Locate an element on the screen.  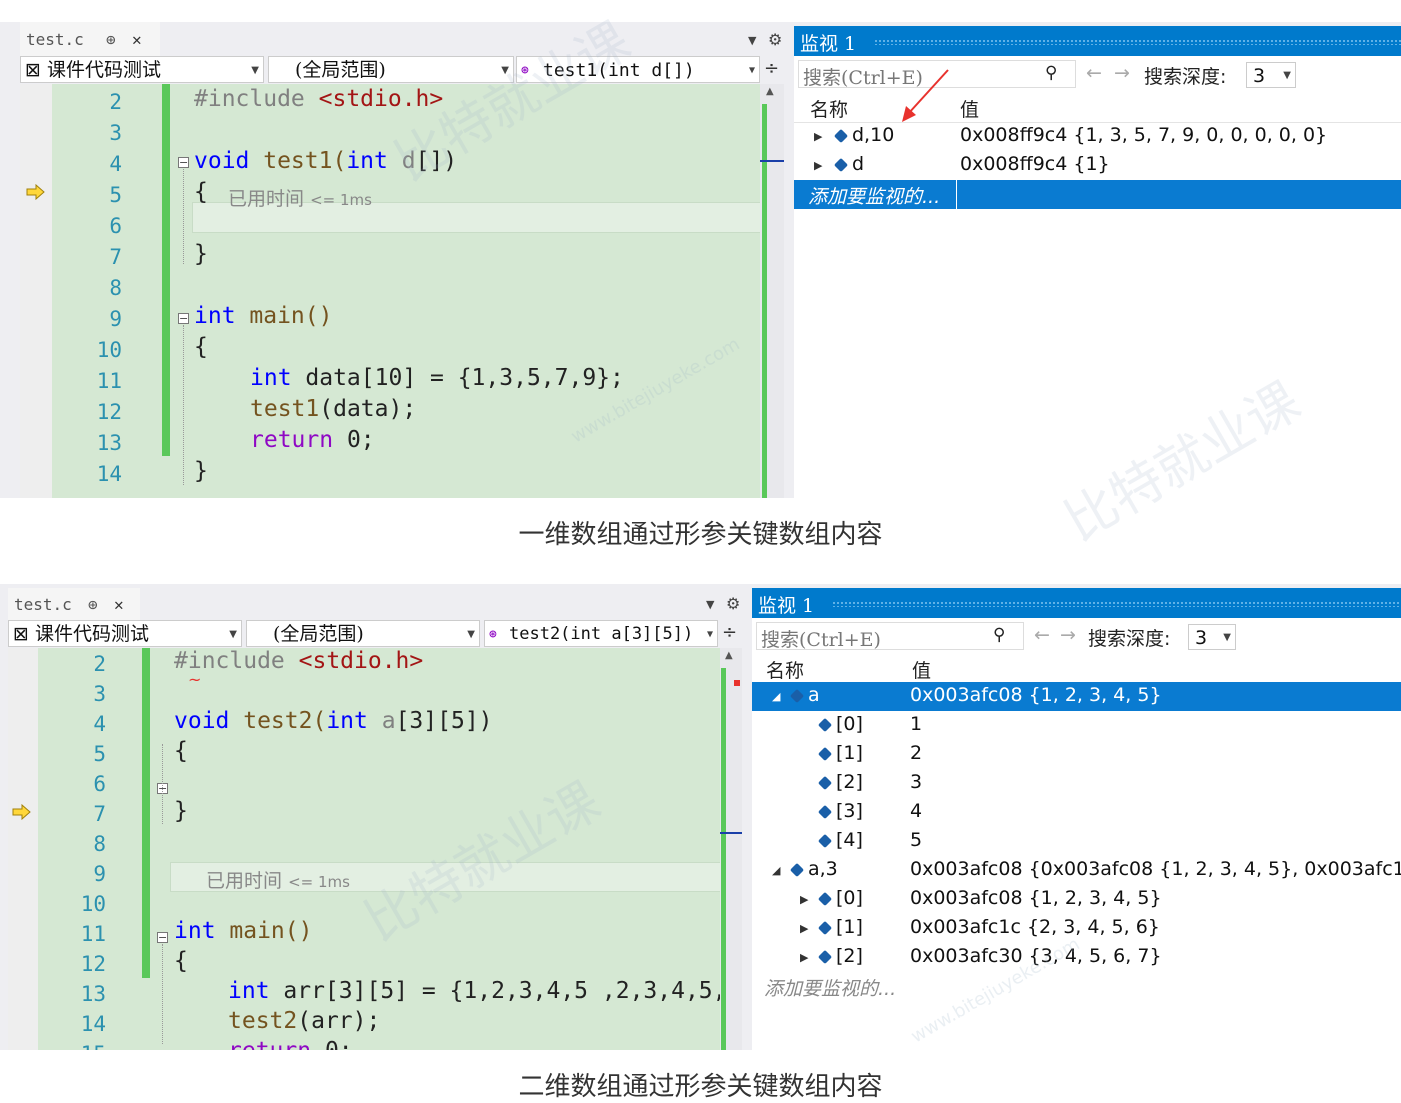
parameter: a is located at coordinates (381, 721).